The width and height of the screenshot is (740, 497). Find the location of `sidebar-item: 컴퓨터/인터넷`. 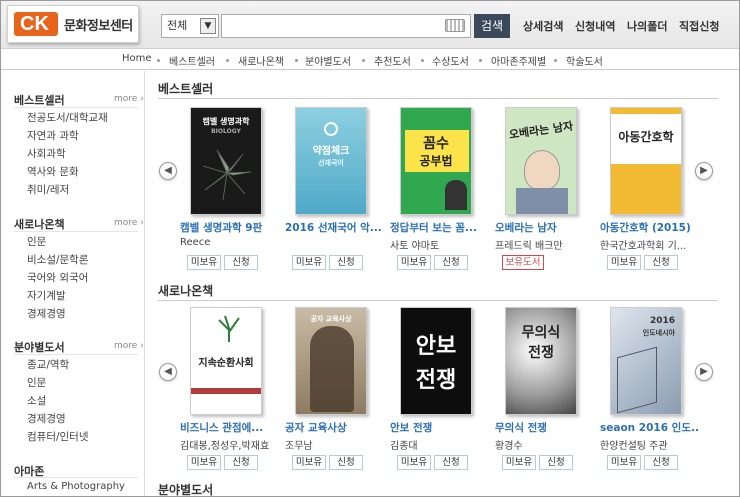

sidebar-item: 컴퓨터/인터넷 is located at coordinates (58, 436).